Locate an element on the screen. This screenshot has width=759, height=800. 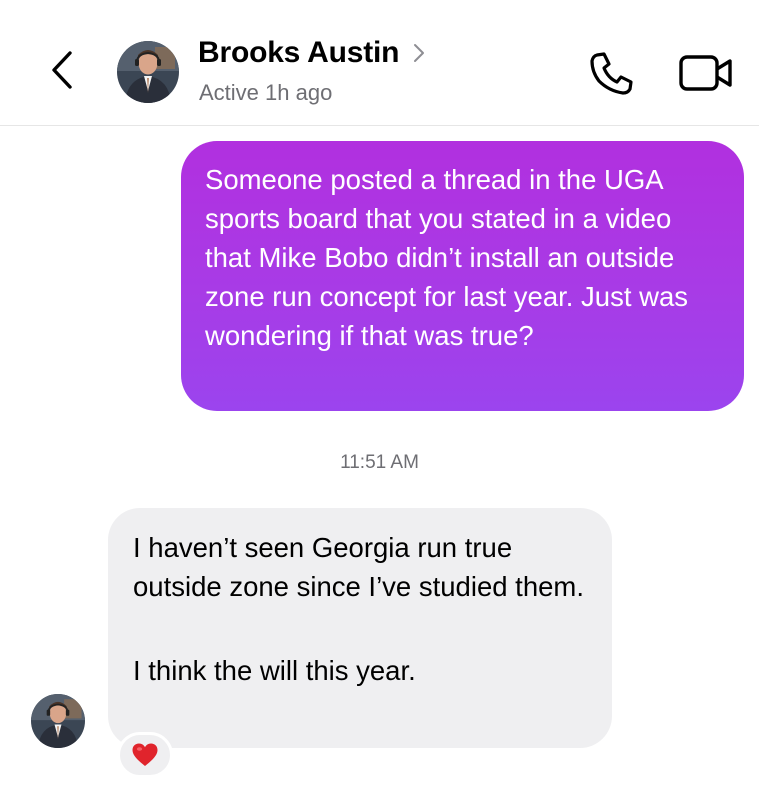
active-status: Active 1h ago is located at coordinates (266, 92).